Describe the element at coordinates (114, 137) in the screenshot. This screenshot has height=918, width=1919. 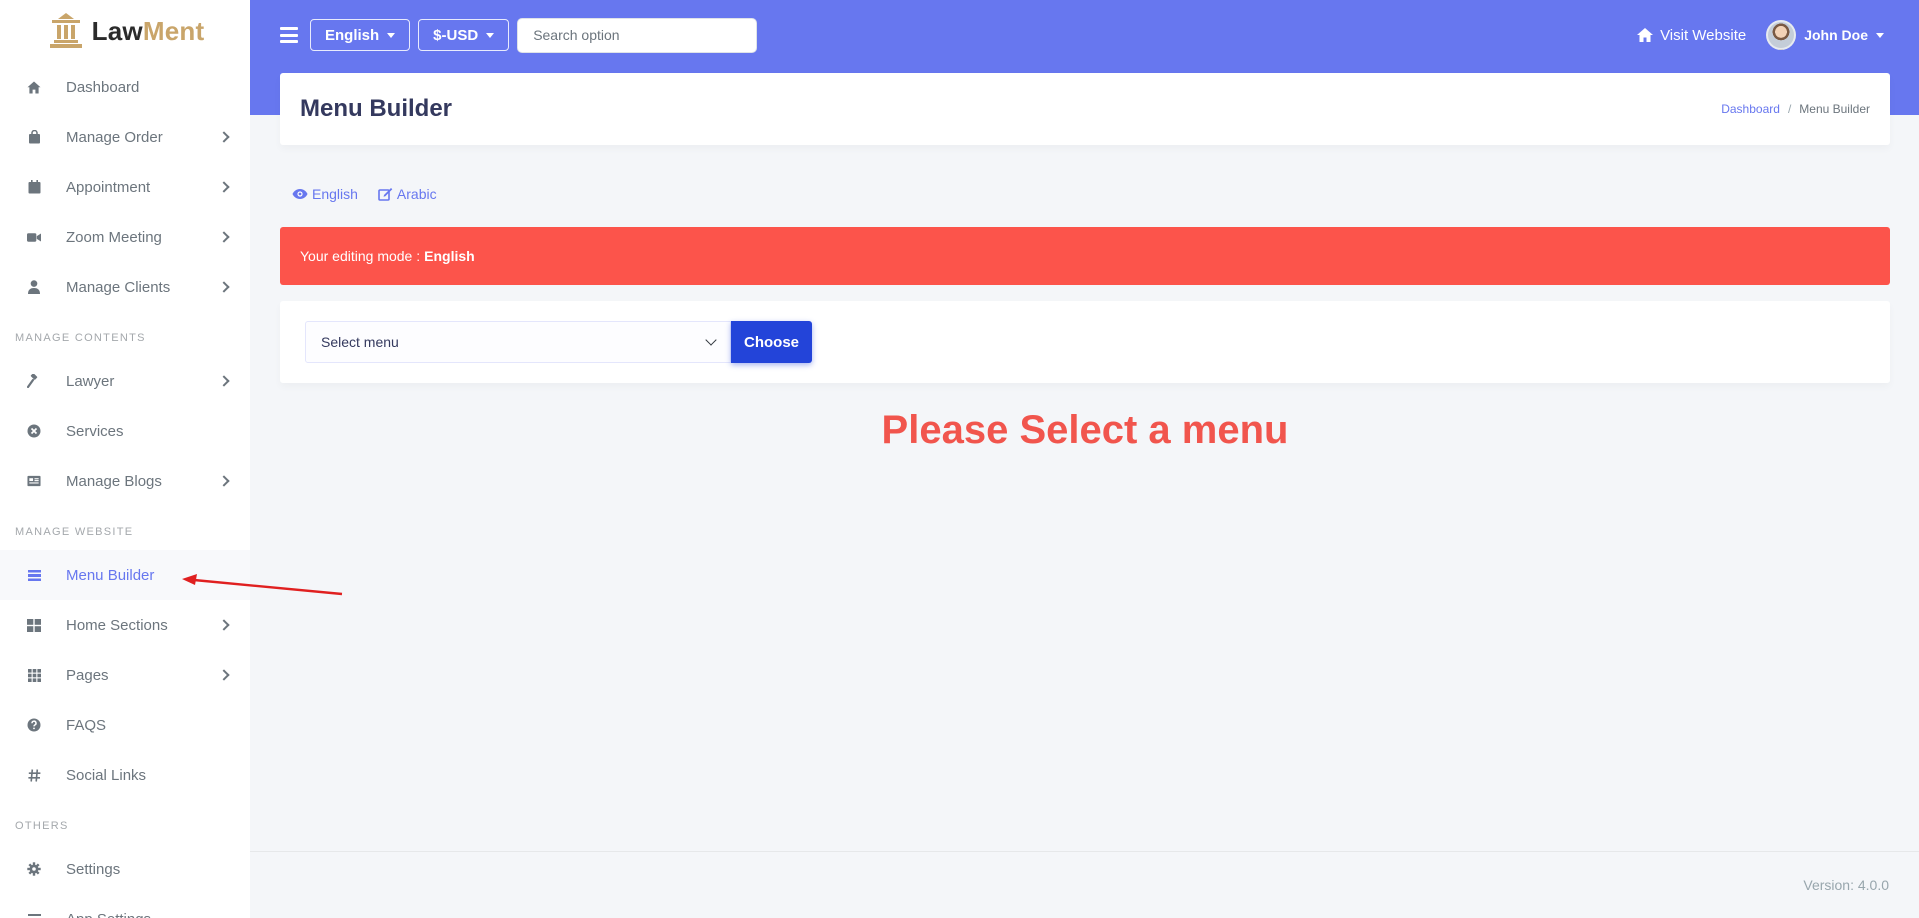
I see `sidebar-item-label: Manage Order` at that location.